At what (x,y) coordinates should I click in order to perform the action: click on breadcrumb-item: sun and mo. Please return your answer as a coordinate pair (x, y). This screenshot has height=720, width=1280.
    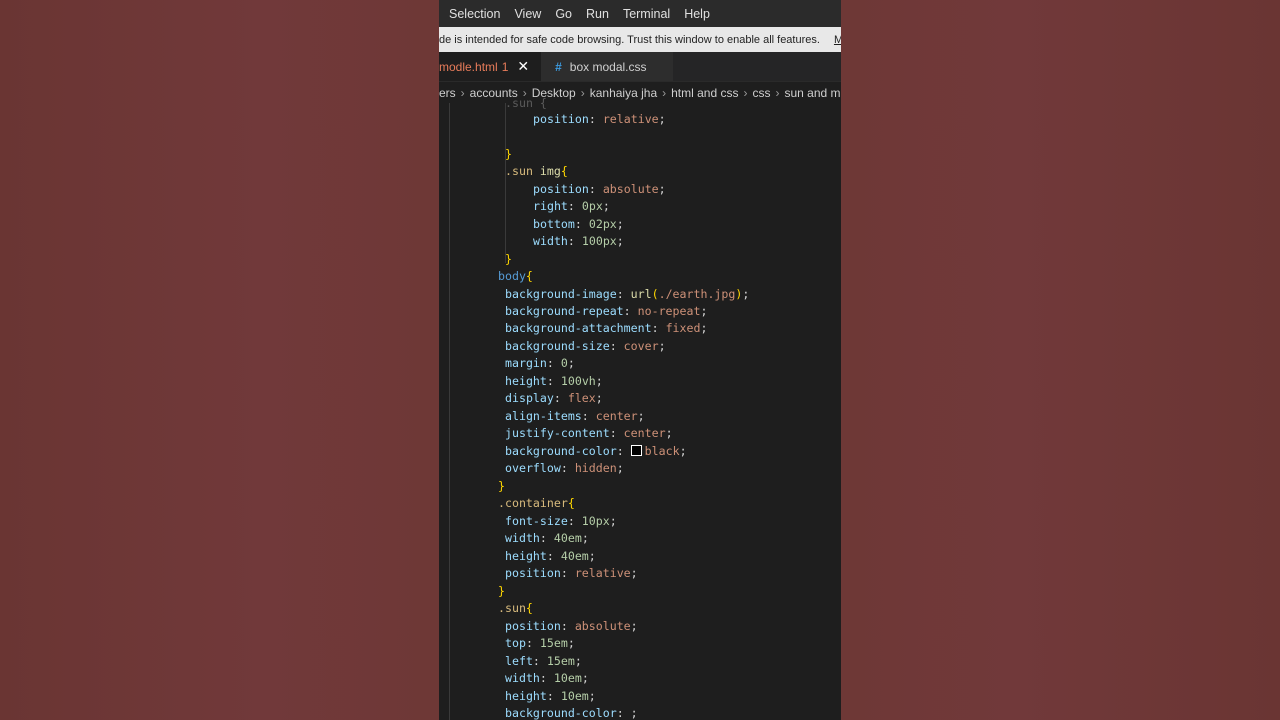
    Looking at the image, I should click on (812, 93).